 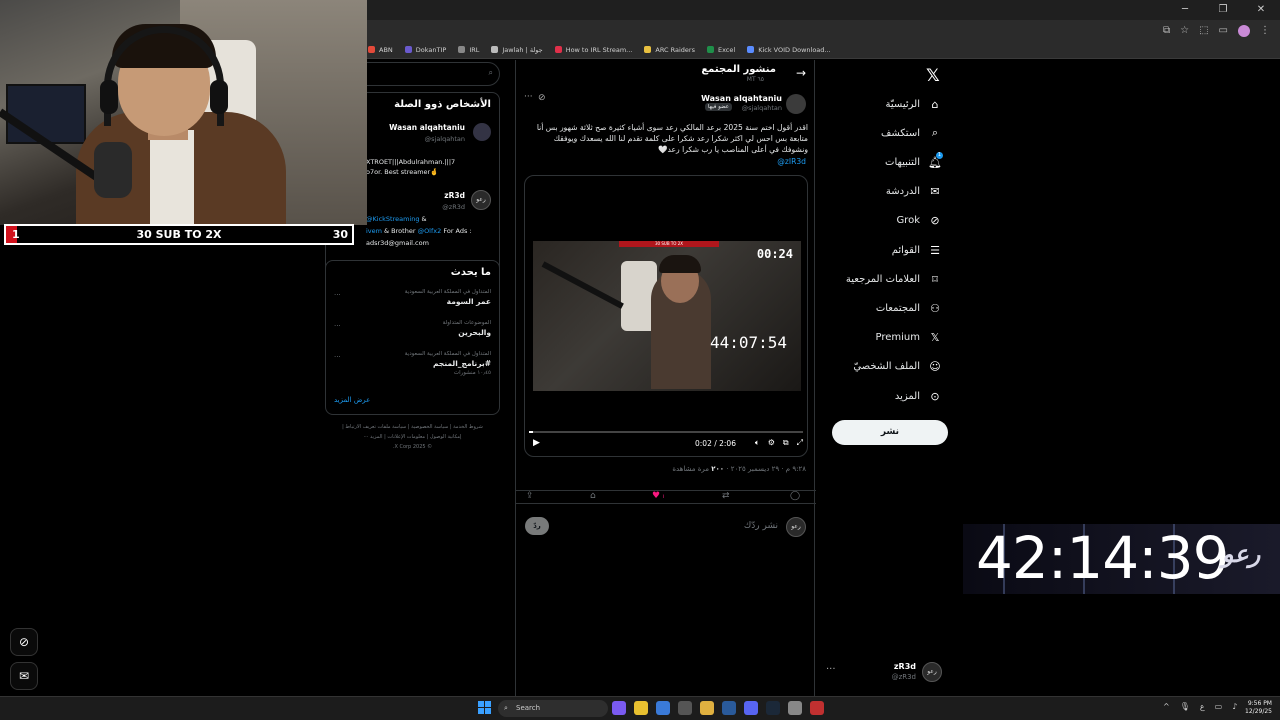 I want to click on chevron-up-icon: ^, so click(x=1166, y=706).